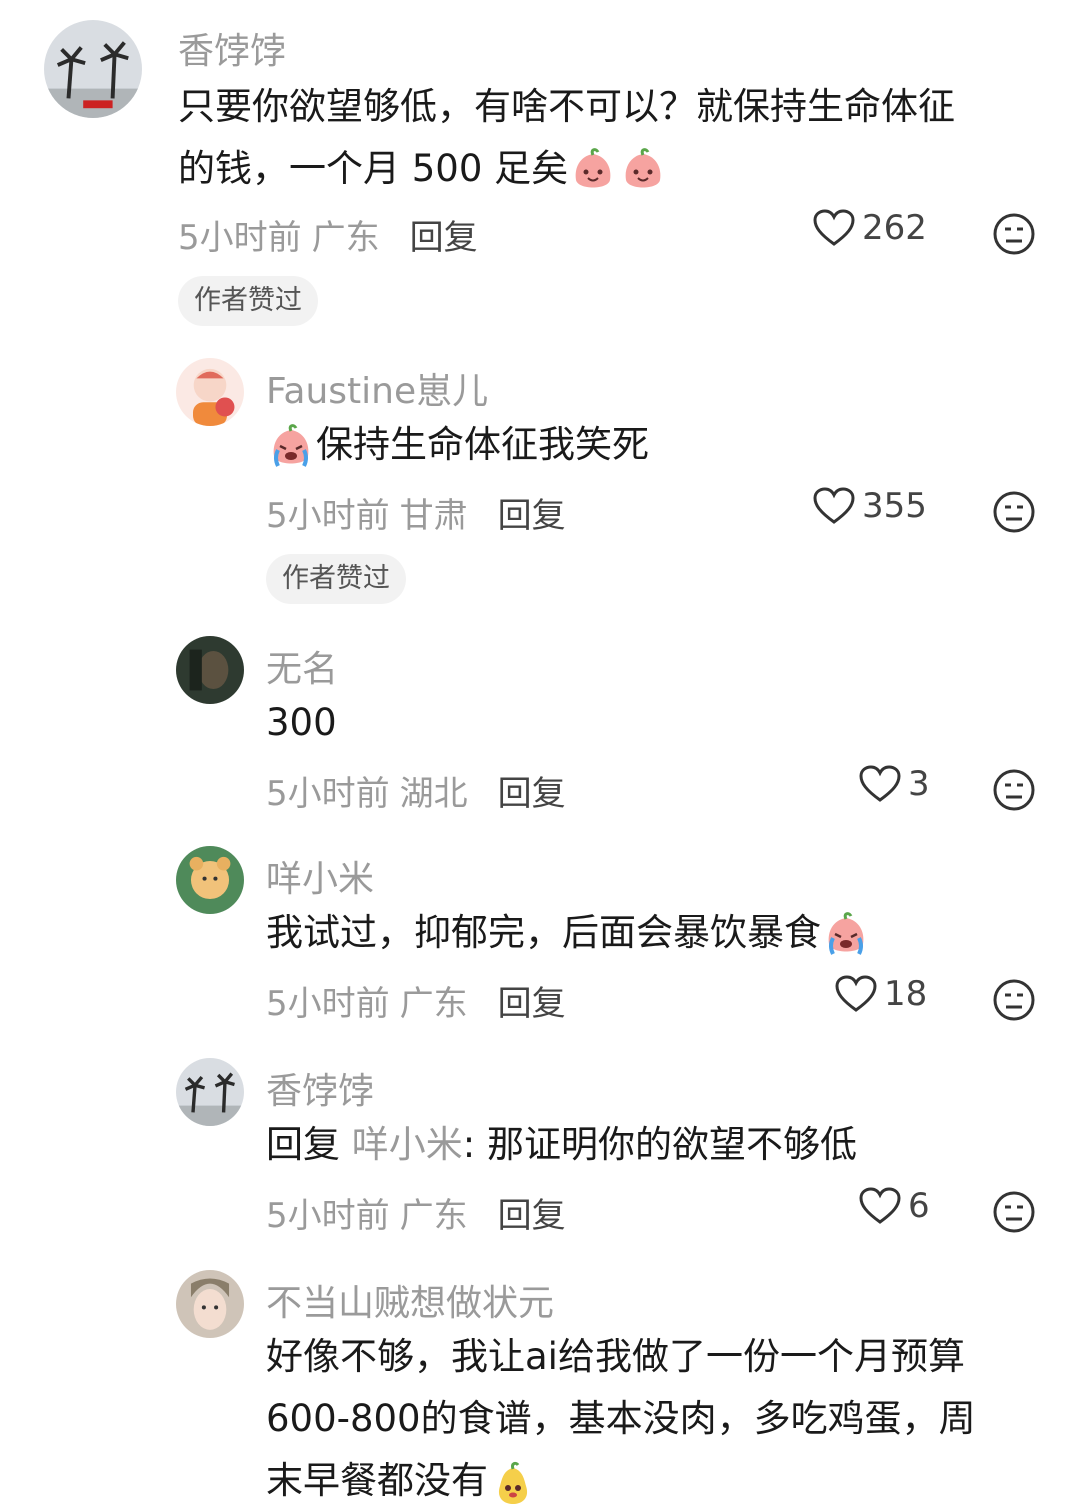 This screenshot has width=1080, height=1512. Describe the element at coordinates (615, 1356) in the screenshot. I see `comment-line: 好像不够，我让ai给我做了一份一个月预算` at that location.